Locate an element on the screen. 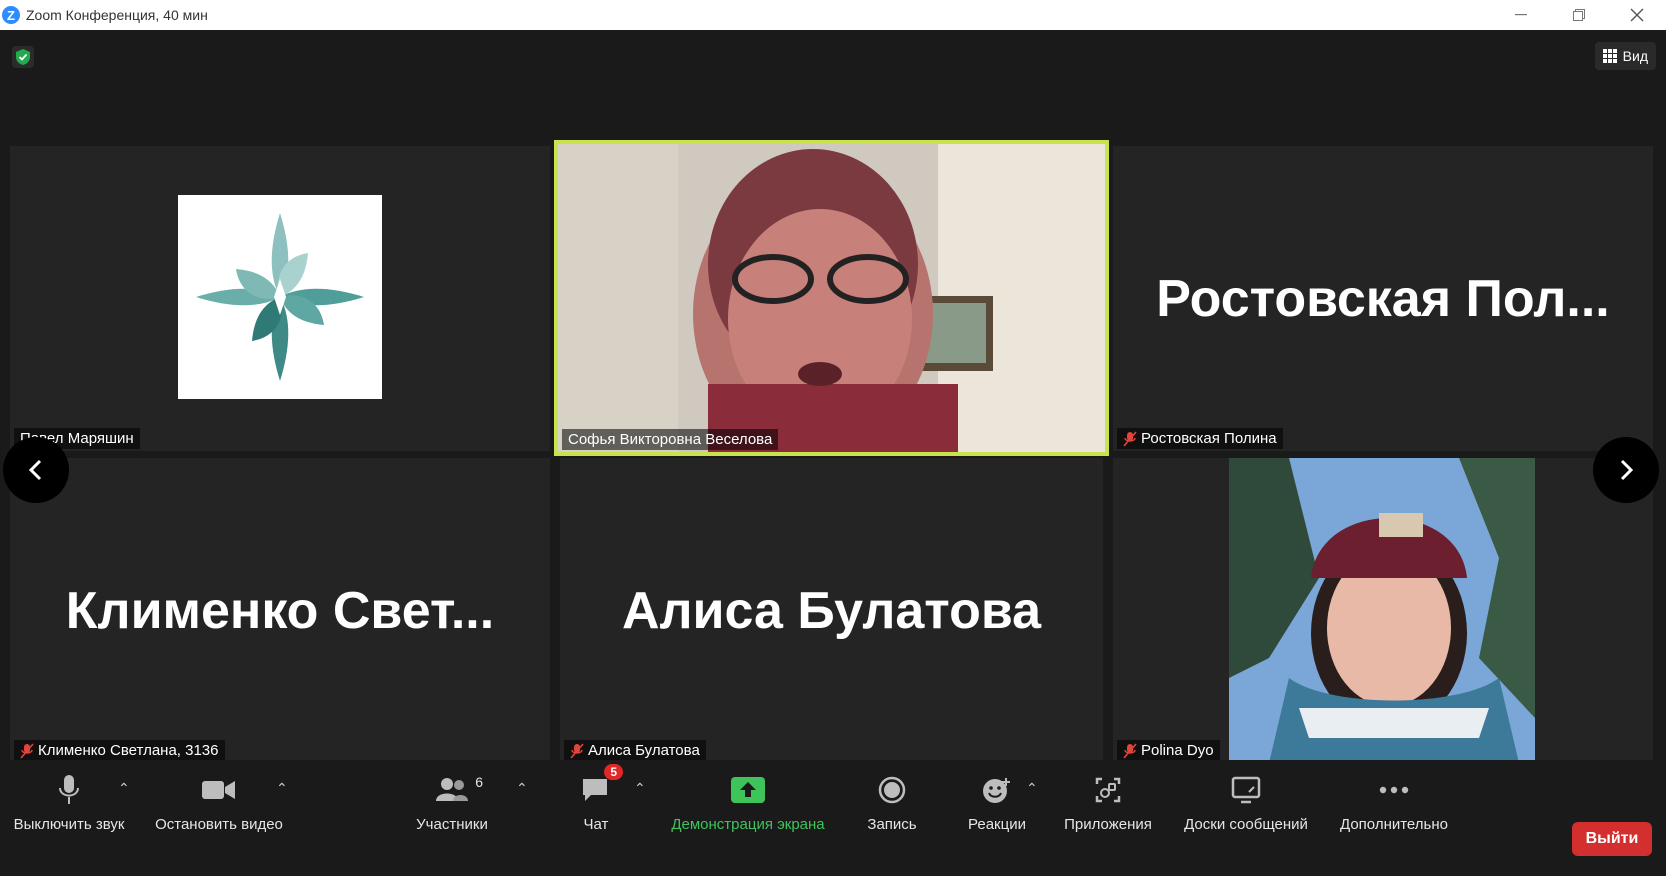  chat-button: 5 Чат is located at coordinates (598, 798).